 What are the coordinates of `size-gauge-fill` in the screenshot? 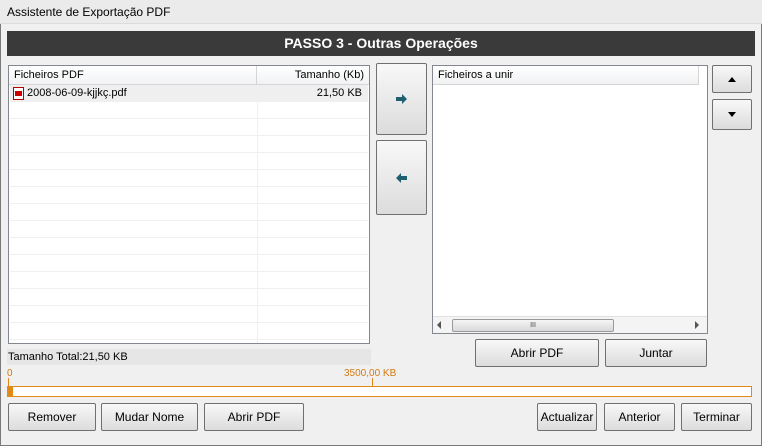 It's located at (10, 391).